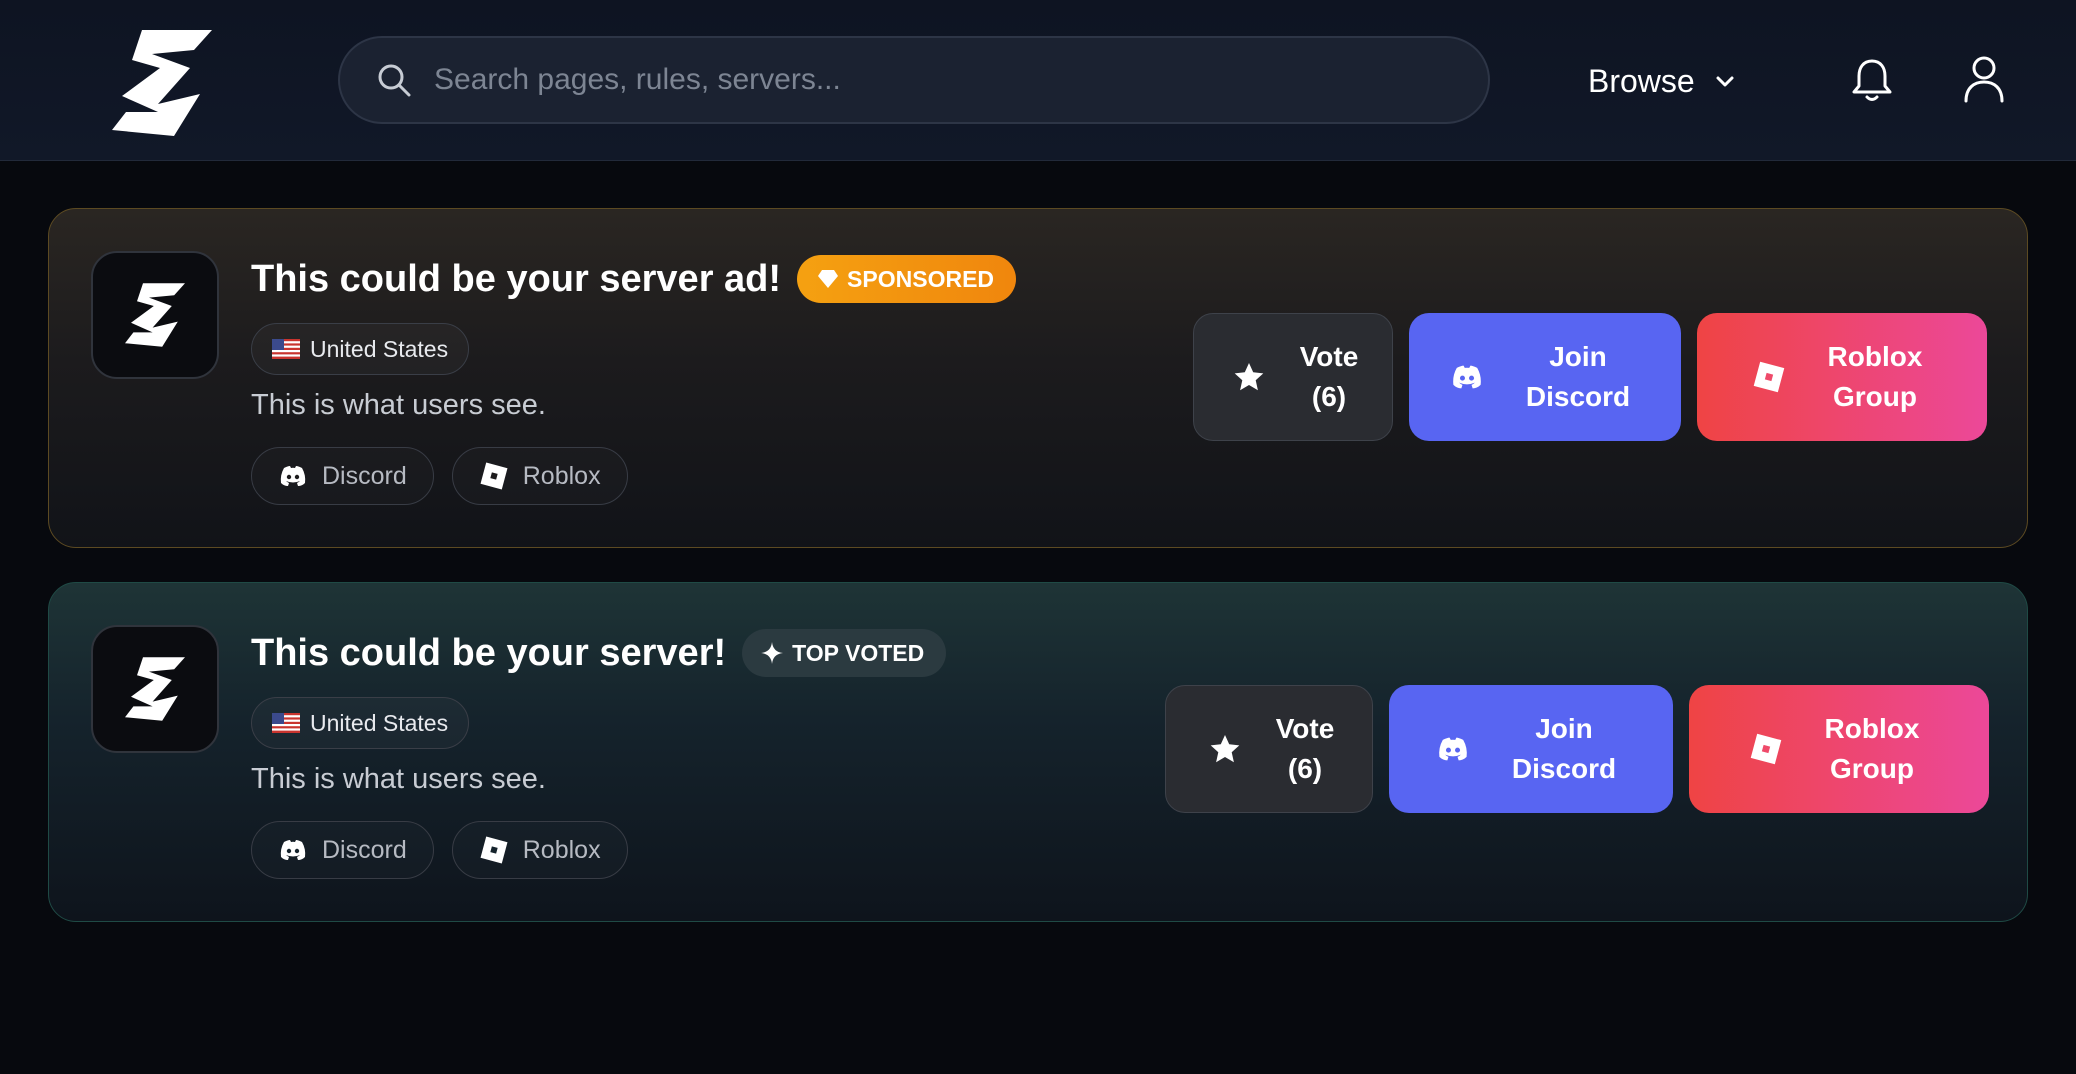 Image resolution: width=2076 pixels, height=1074 pixels. Describe the element at coordinates (921, 278) in the screenshot. I see `badge-label: SPONSORED` at that location.